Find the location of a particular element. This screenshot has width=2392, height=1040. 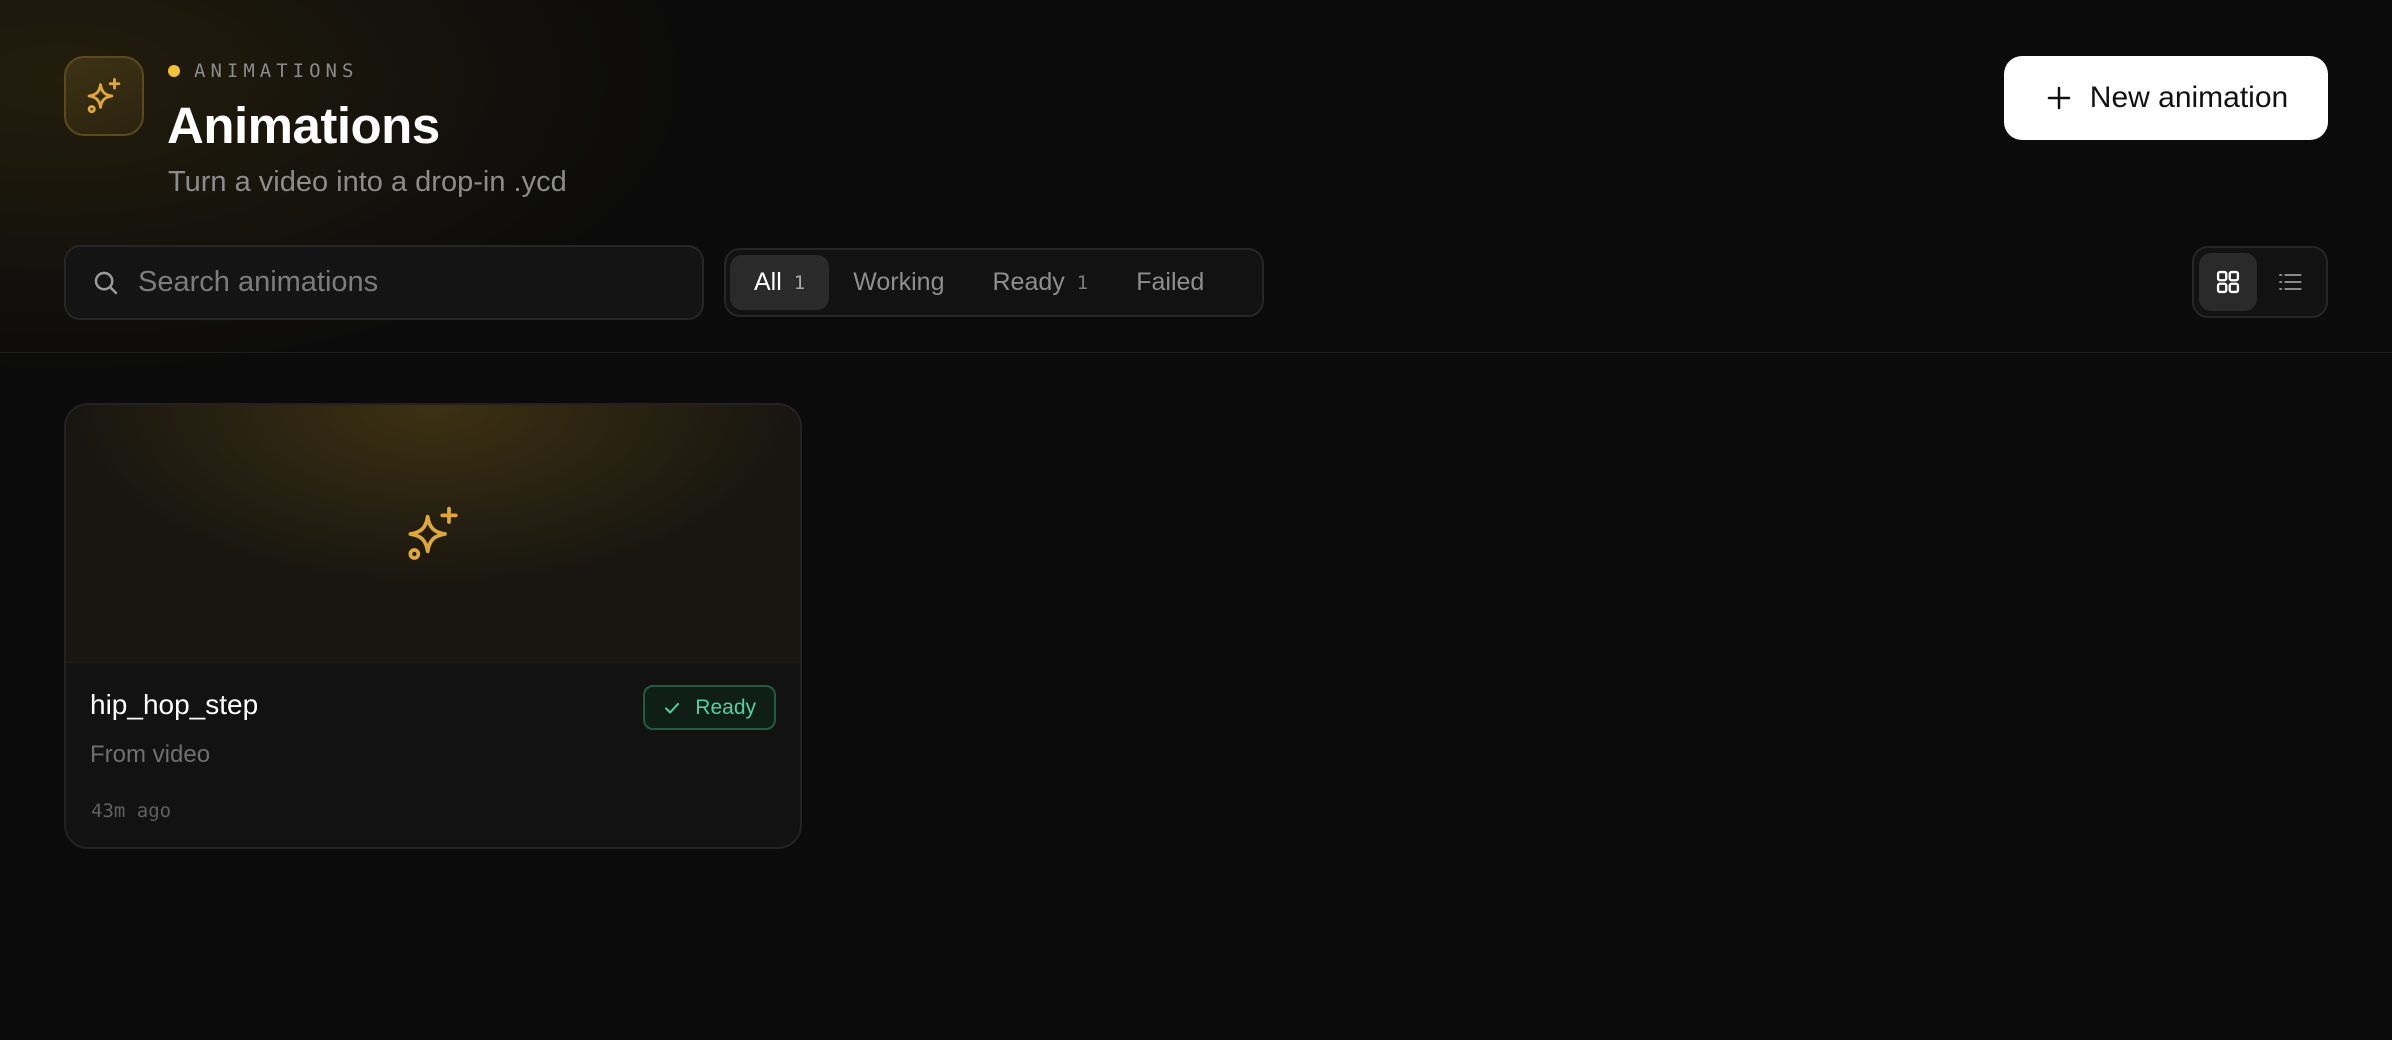

filter-tab-all: All 1 is located at coordinates (780, 282).